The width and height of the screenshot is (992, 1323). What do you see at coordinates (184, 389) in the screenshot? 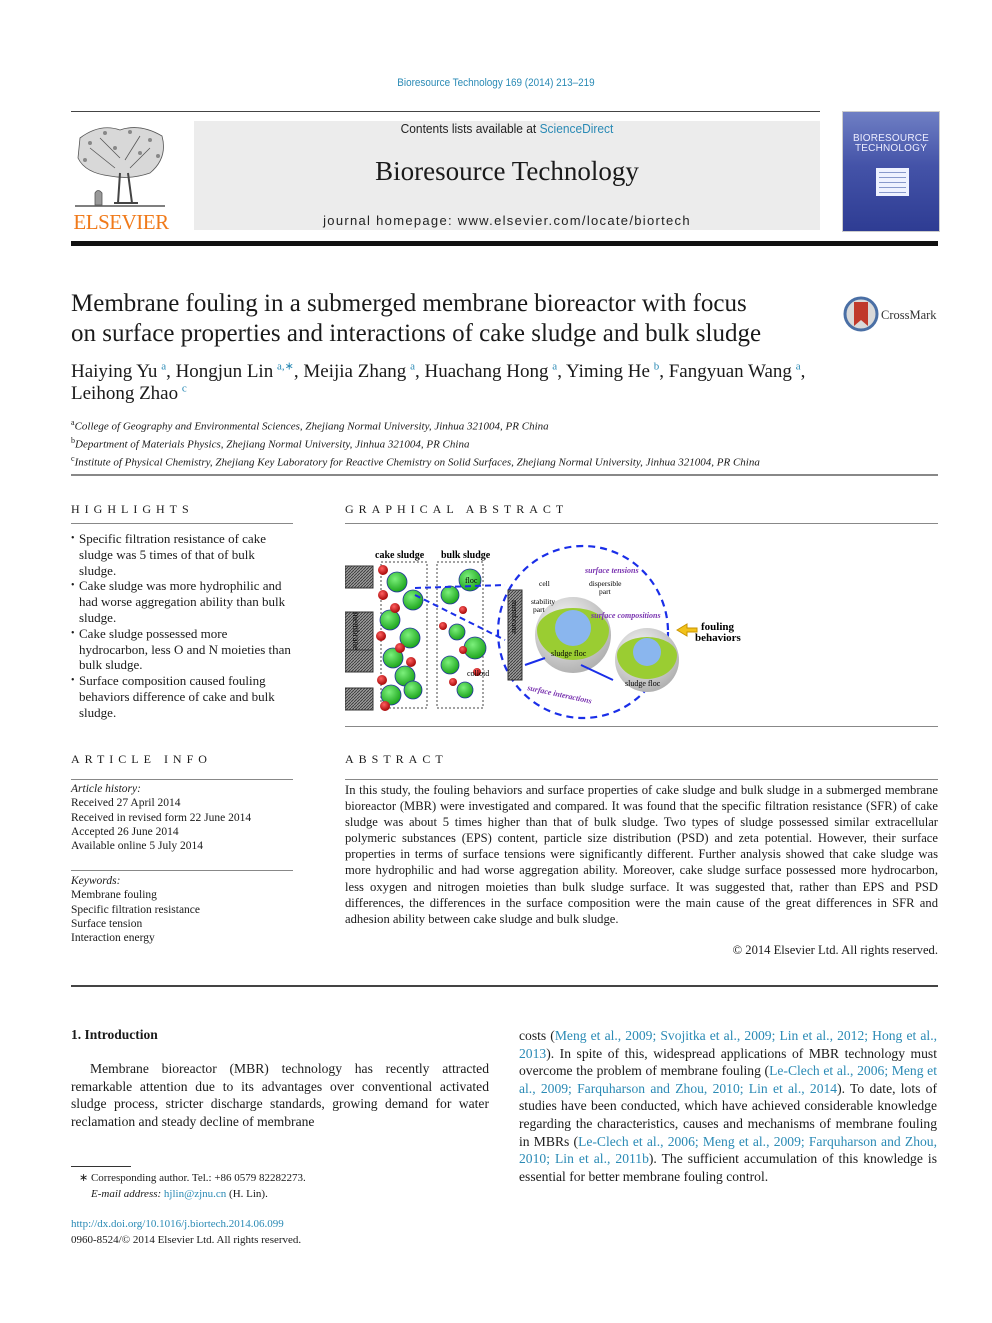
I see `author-affiliation-marker: c` at bounding box center [184, 389].